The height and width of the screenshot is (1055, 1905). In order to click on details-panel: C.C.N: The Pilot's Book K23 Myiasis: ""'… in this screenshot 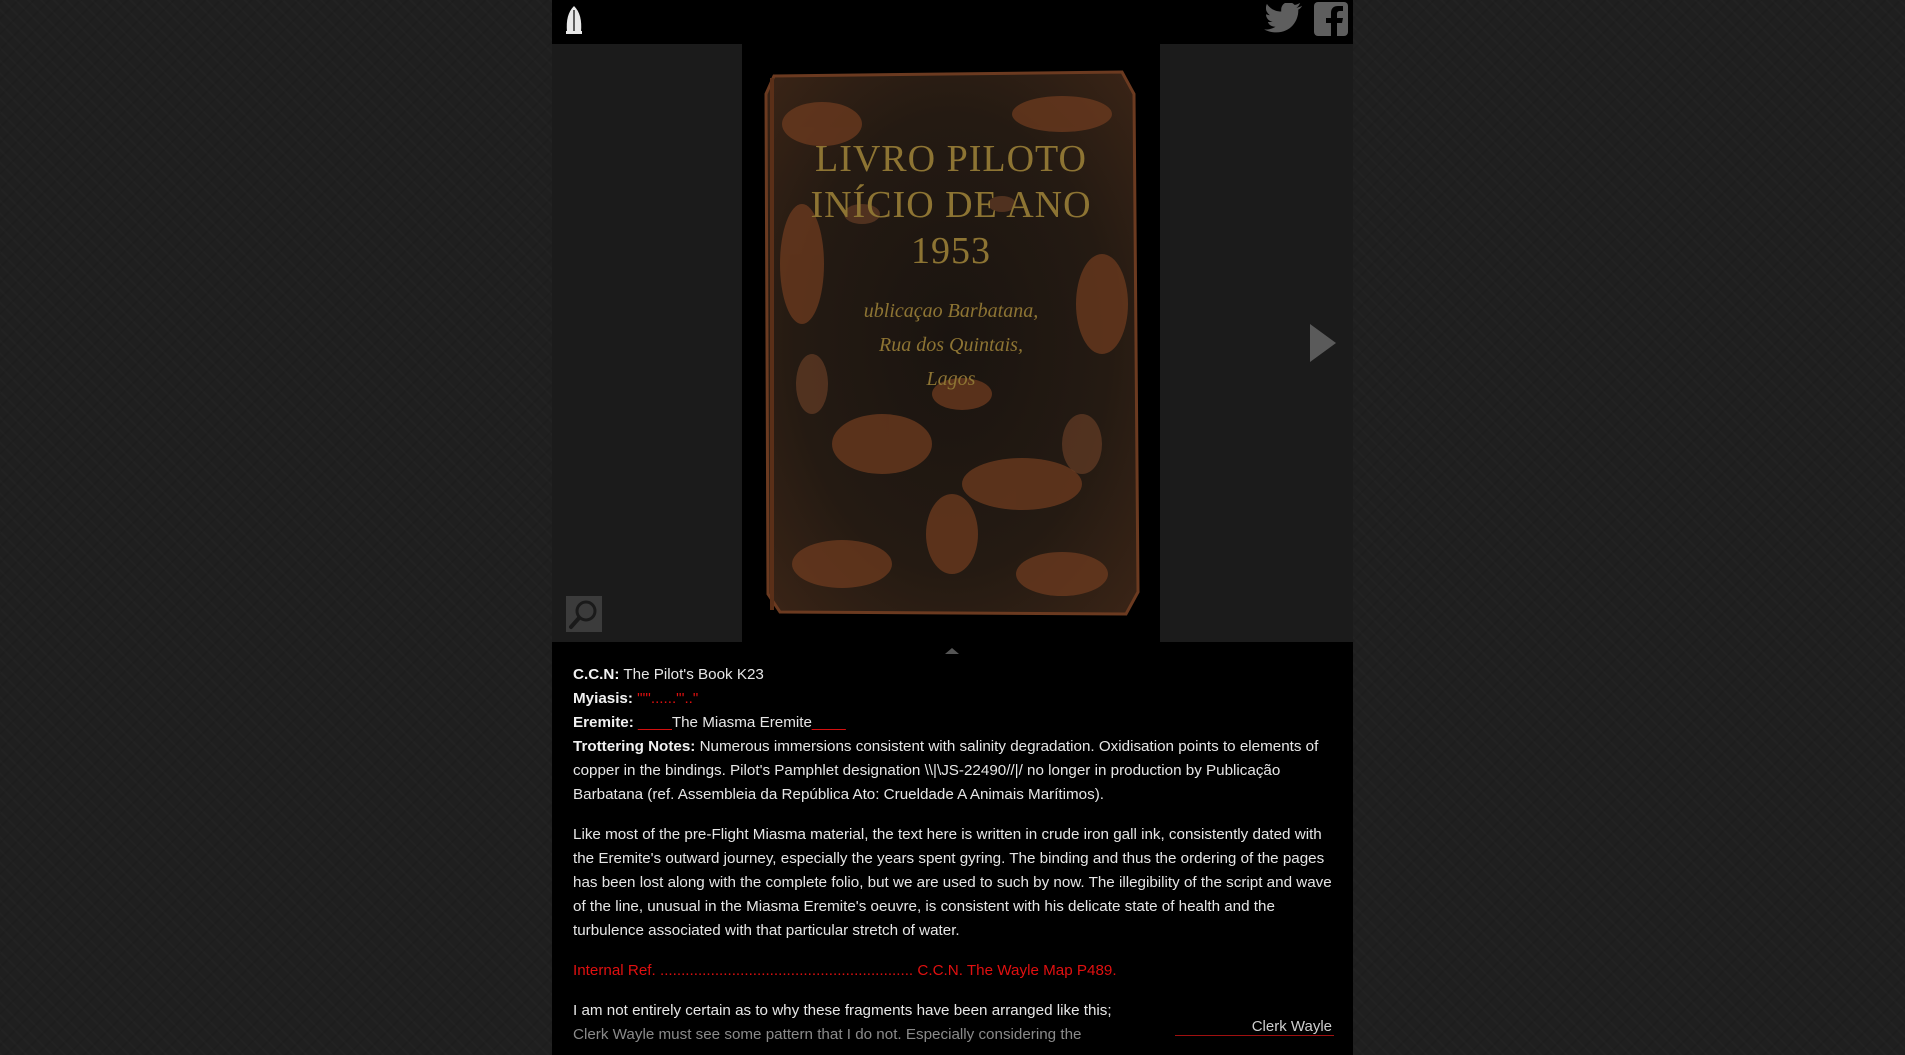, I will do `click(953, 855)`.